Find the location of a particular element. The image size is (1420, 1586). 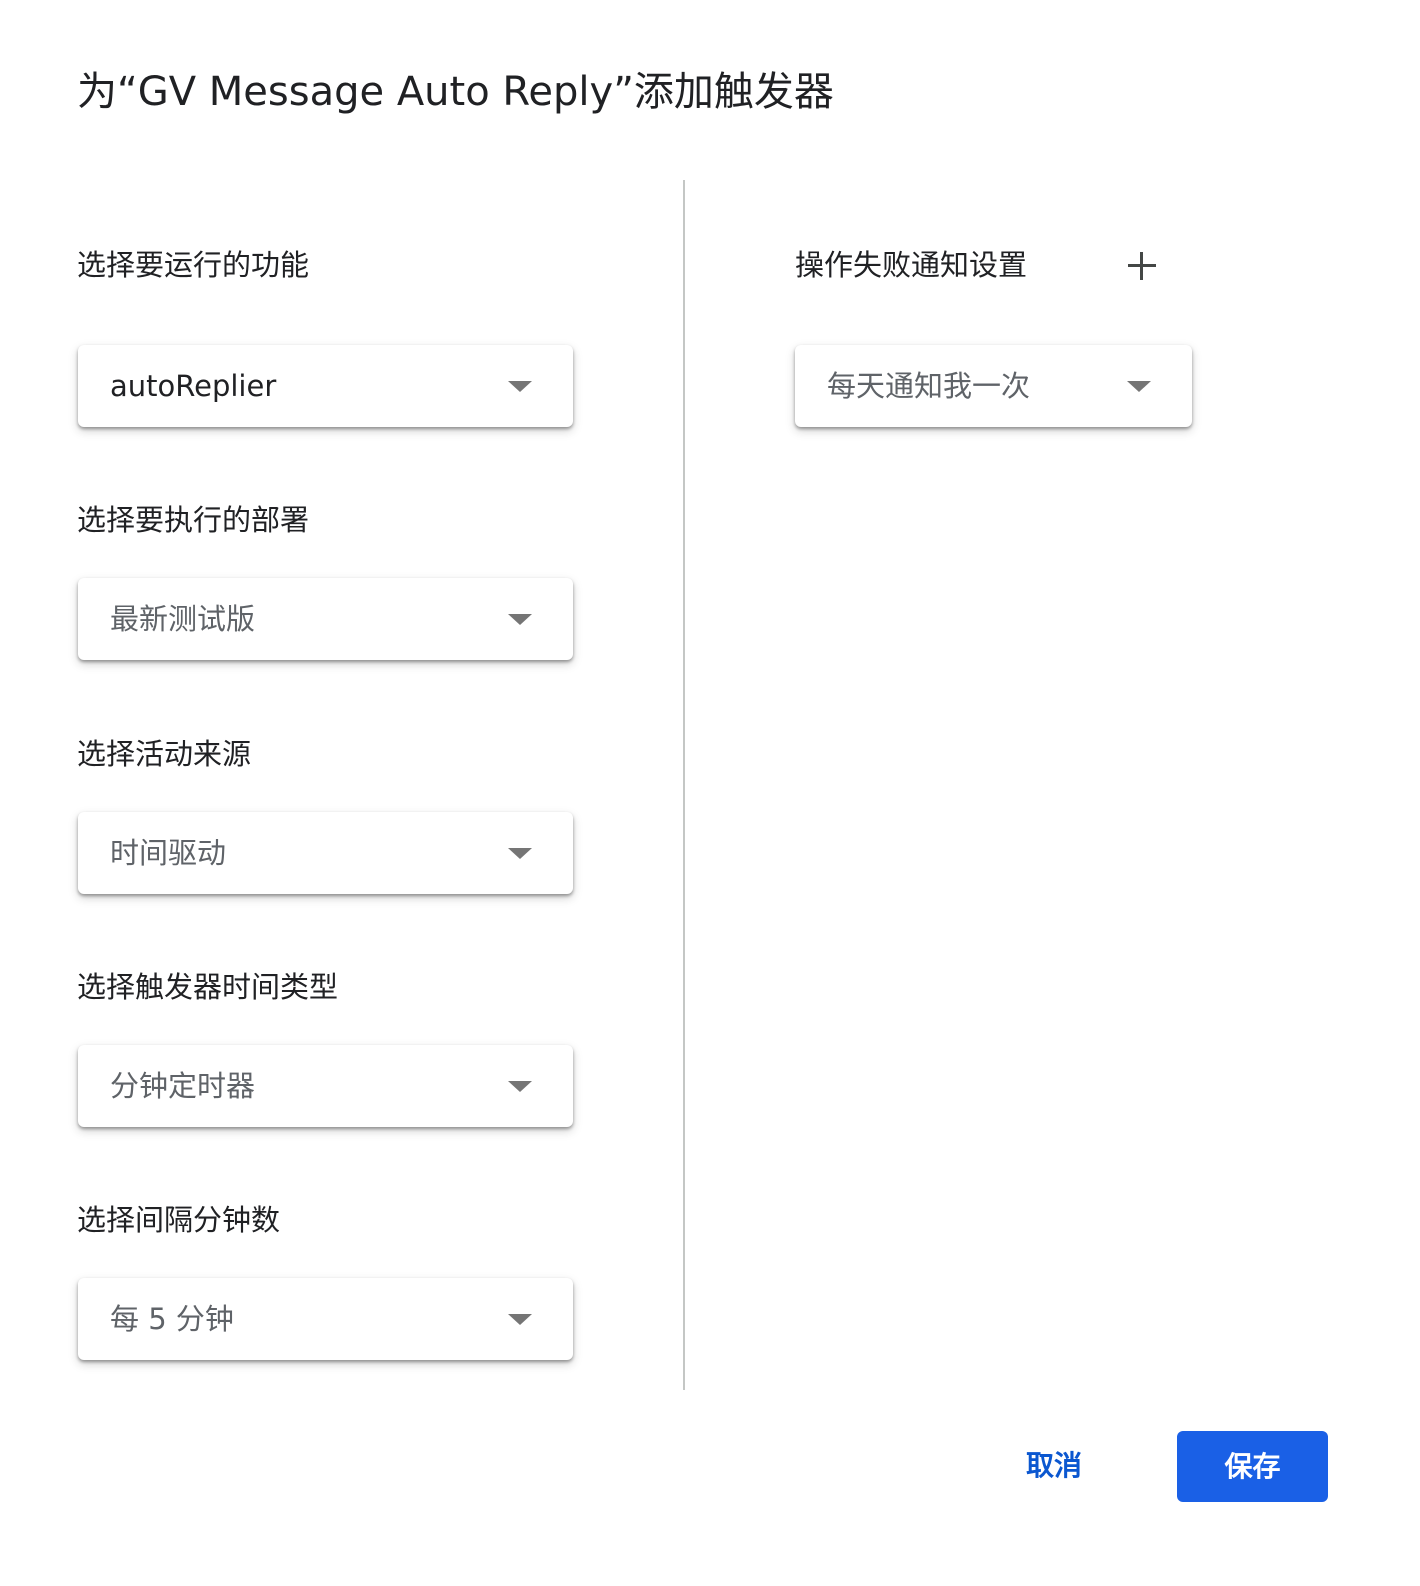

cancel-button: 取消 is located at coordinates (1054, 1466).